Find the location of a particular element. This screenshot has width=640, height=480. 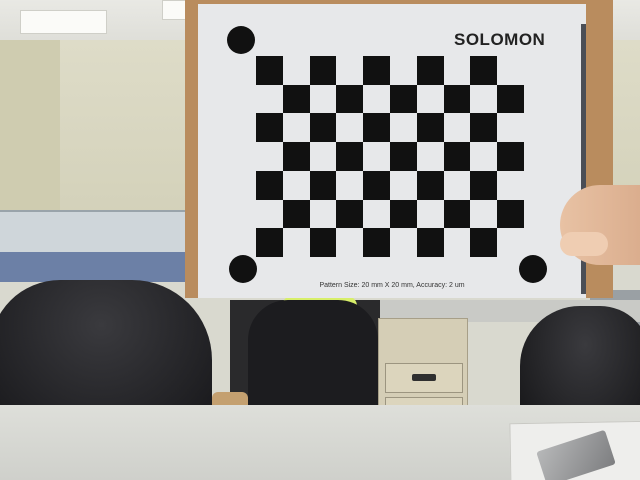

brand-logo-text: SOLOMON is located at coordinates (500, 39).